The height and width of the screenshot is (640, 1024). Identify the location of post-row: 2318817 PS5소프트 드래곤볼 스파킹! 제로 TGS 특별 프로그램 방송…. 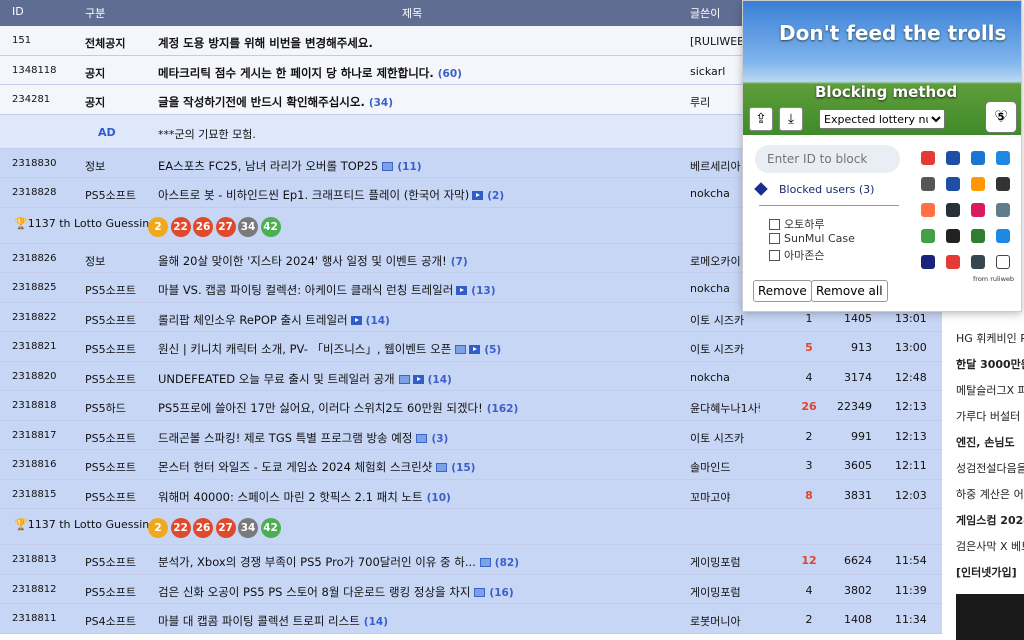
(471, 435).